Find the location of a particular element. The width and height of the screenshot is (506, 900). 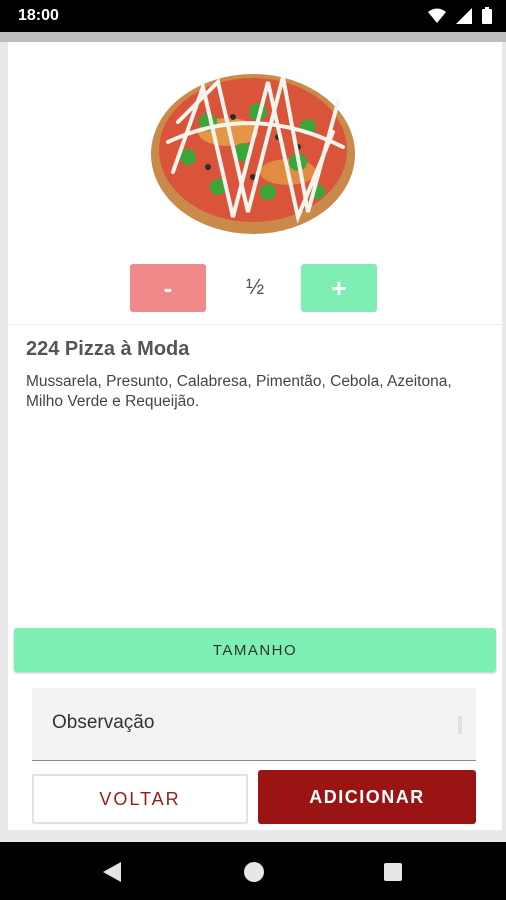

back-button: VOLTAR is located at coordinates (140, 799).